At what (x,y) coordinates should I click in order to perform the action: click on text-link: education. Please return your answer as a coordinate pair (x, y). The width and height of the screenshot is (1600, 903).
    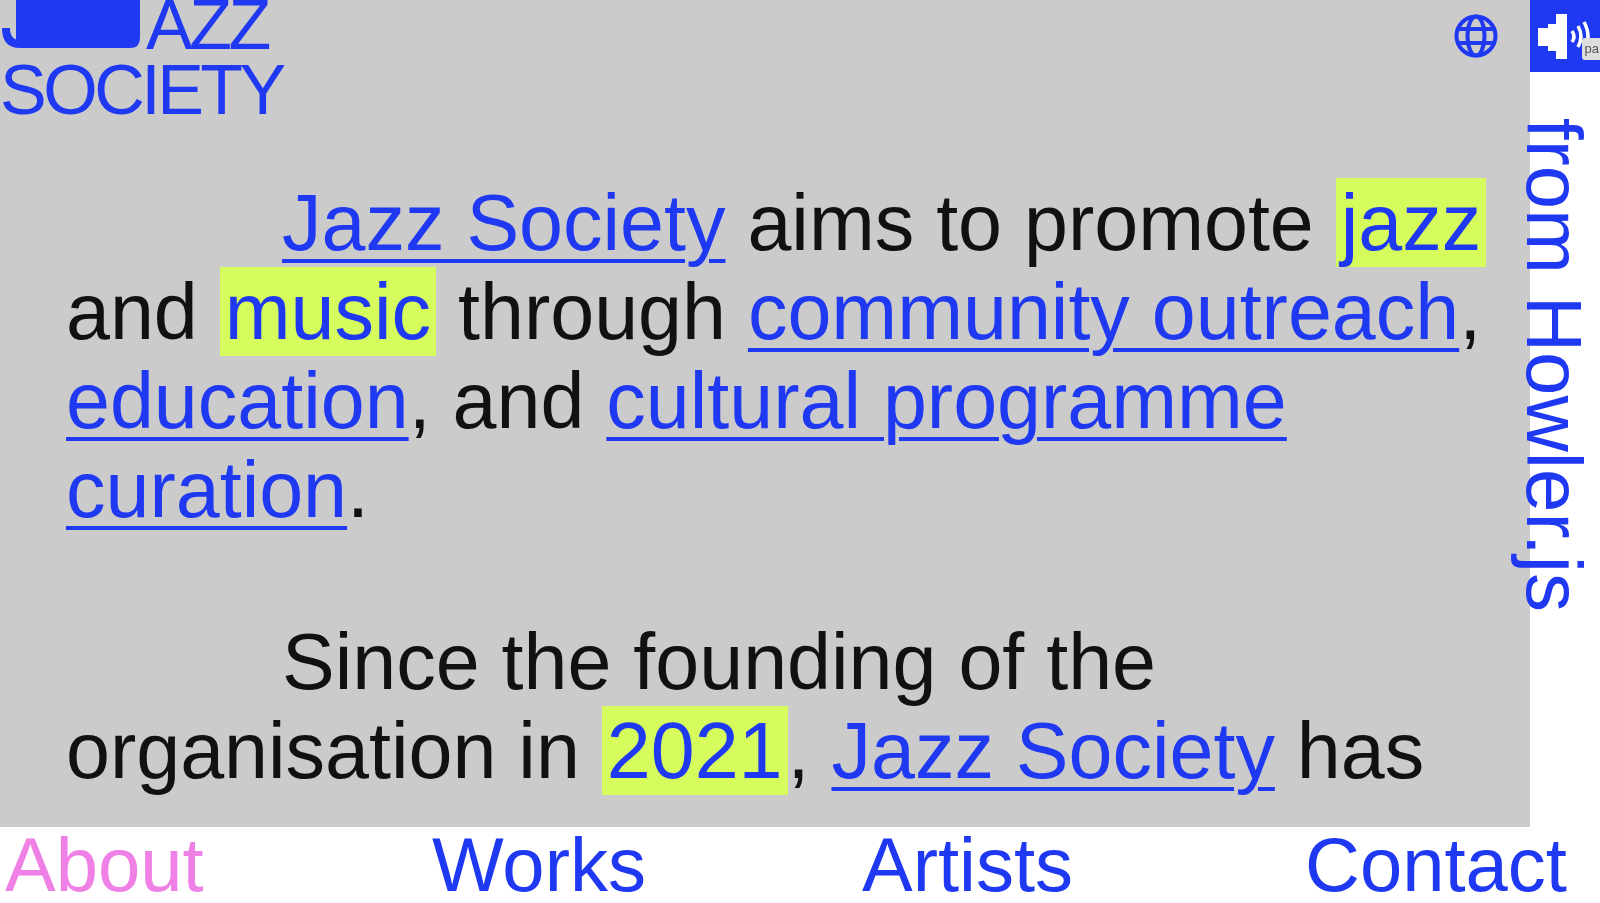
    Looking at the image, I should click on (237, 400).